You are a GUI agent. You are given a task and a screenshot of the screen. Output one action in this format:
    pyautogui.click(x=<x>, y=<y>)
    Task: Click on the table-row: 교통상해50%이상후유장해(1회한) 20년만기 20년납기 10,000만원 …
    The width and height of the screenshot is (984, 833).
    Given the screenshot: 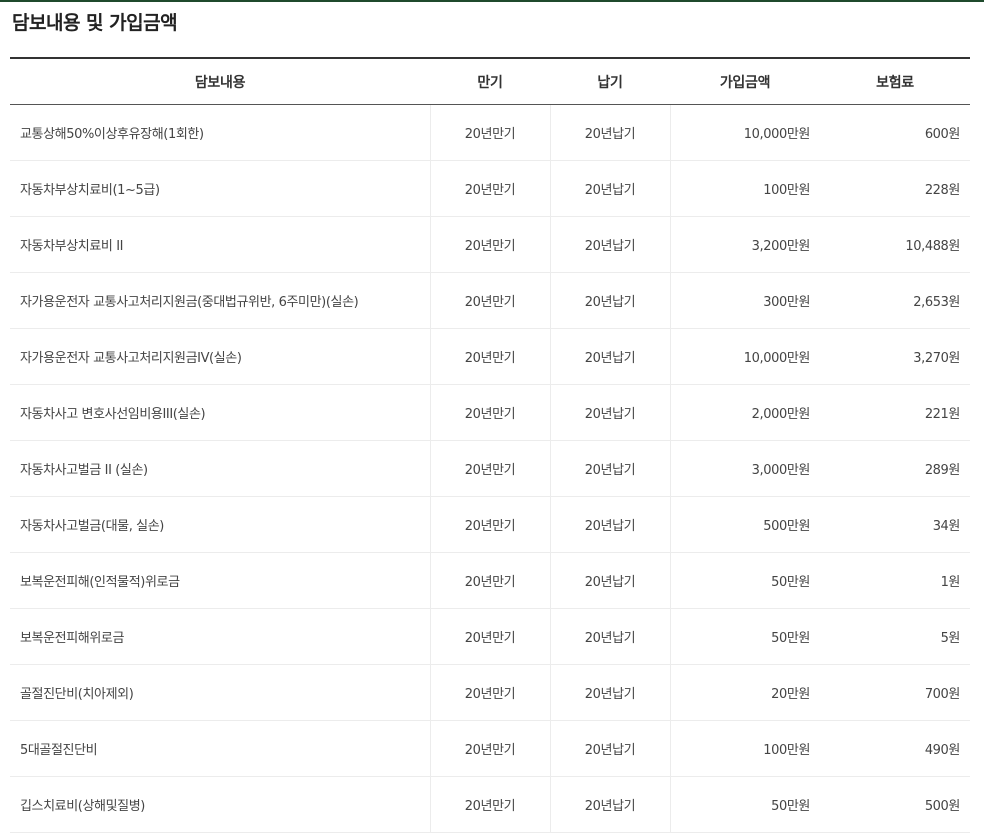 What is the action you would take?
    pyautogui.click(x=490, y=133)
    